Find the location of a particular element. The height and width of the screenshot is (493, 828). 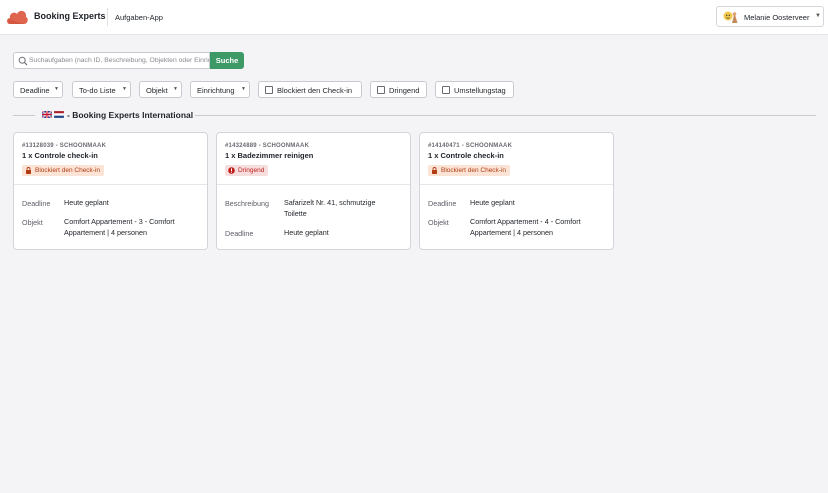

group-divider-right is located at coordinates (505, 115).